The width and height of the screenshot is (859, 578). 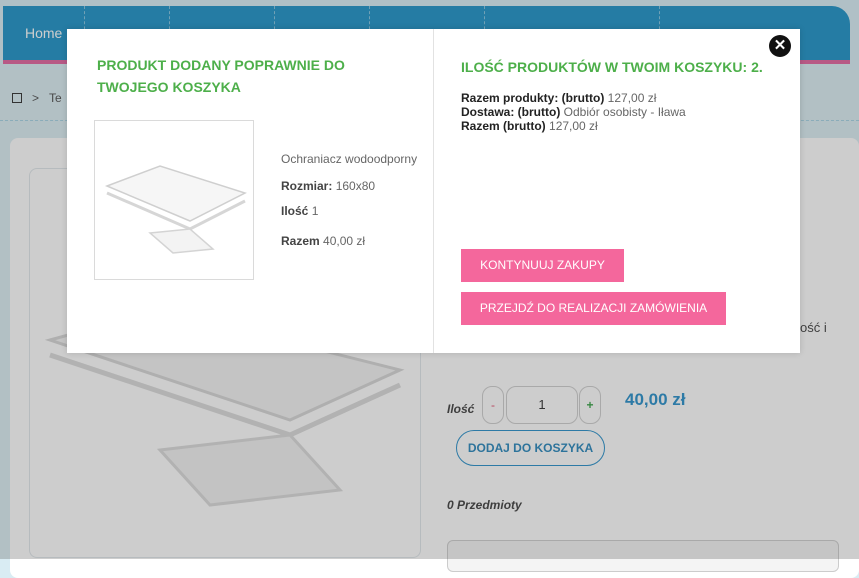 What do you see at coordinates (503, 126) in the screenshot?
I see `summary-total-label: Razem (brutto)` at bounding box center [503, 126].